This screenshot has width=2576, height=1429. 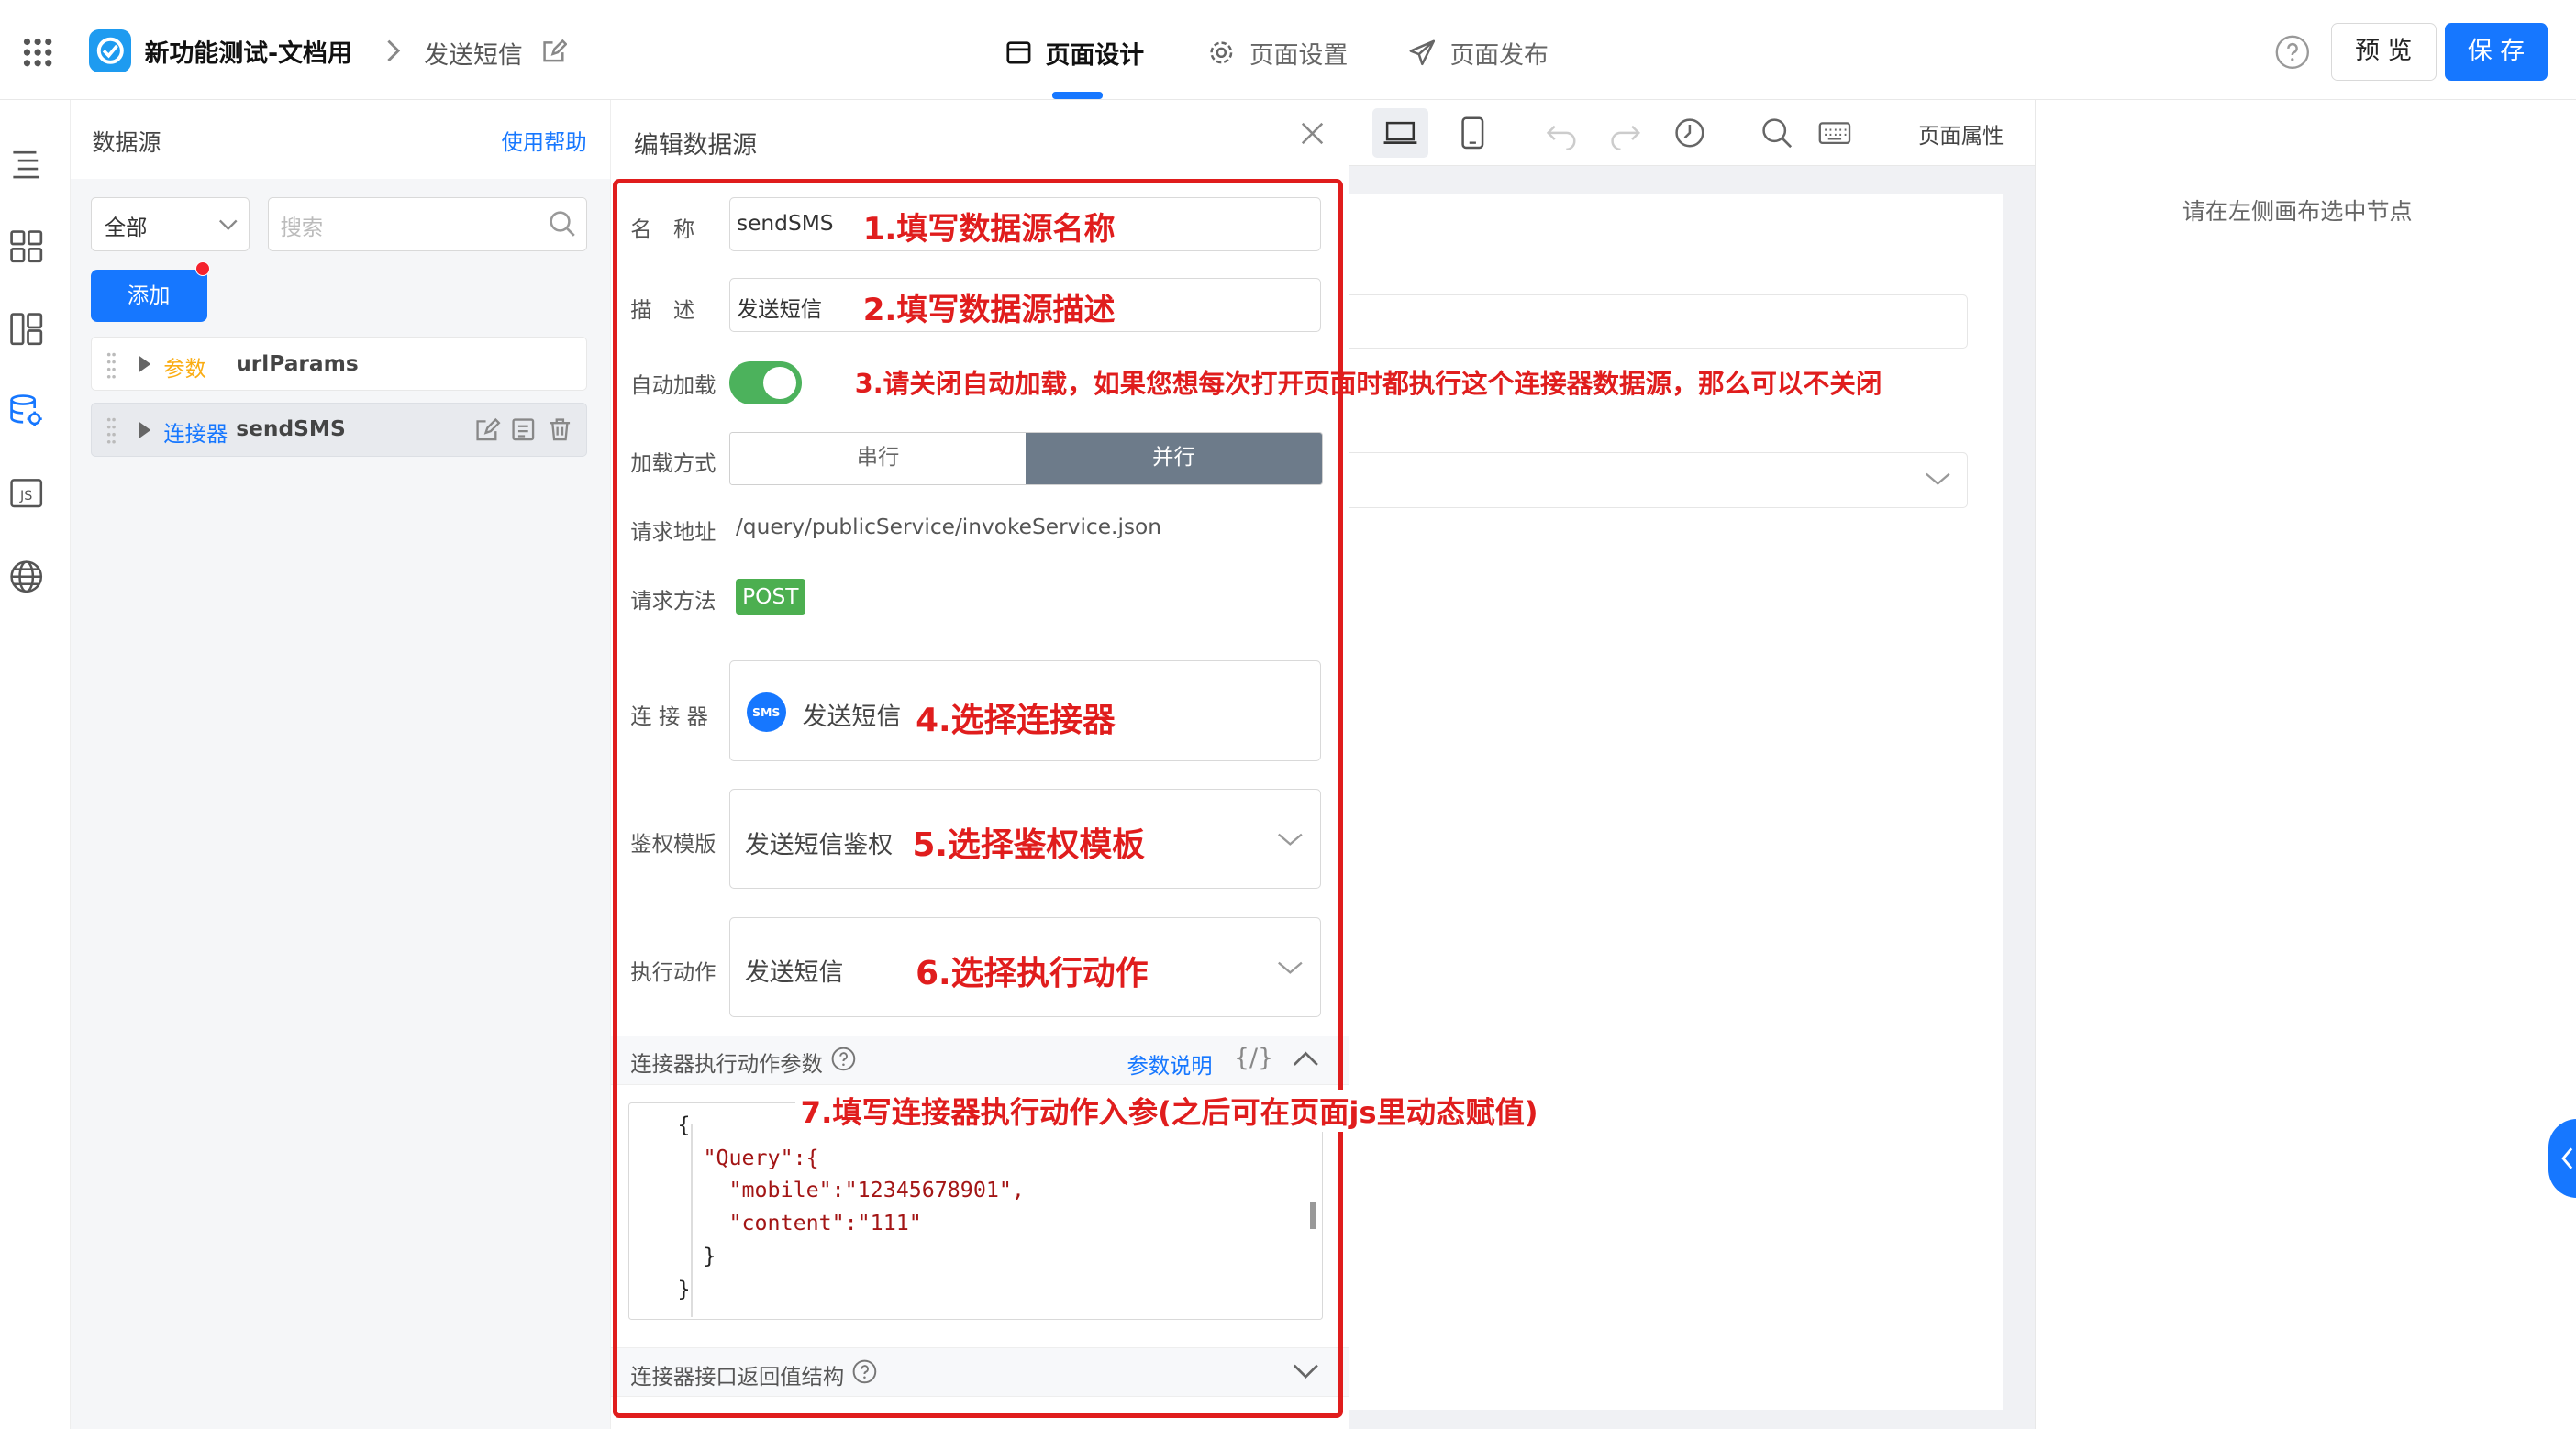 I want to click on load-mode-segmented: 串行 并行, so click(x=1025, y=458).